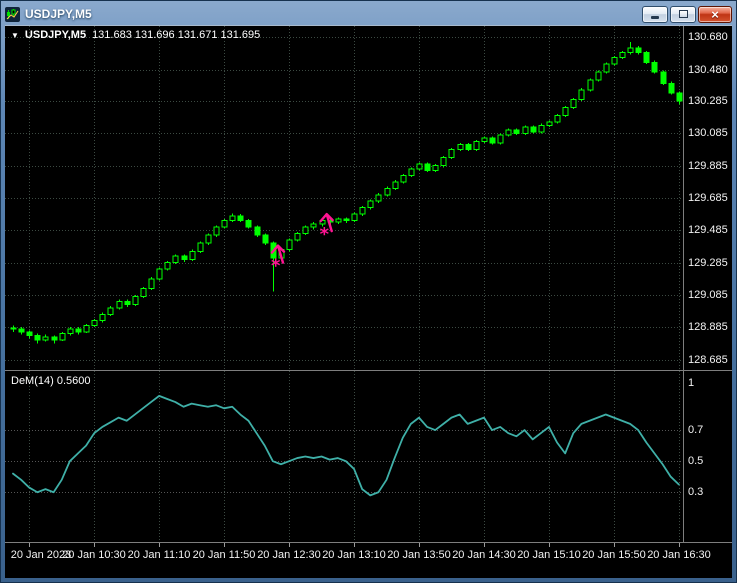  I want to click on window-title: USDJPY,M5, so click(58, 14).